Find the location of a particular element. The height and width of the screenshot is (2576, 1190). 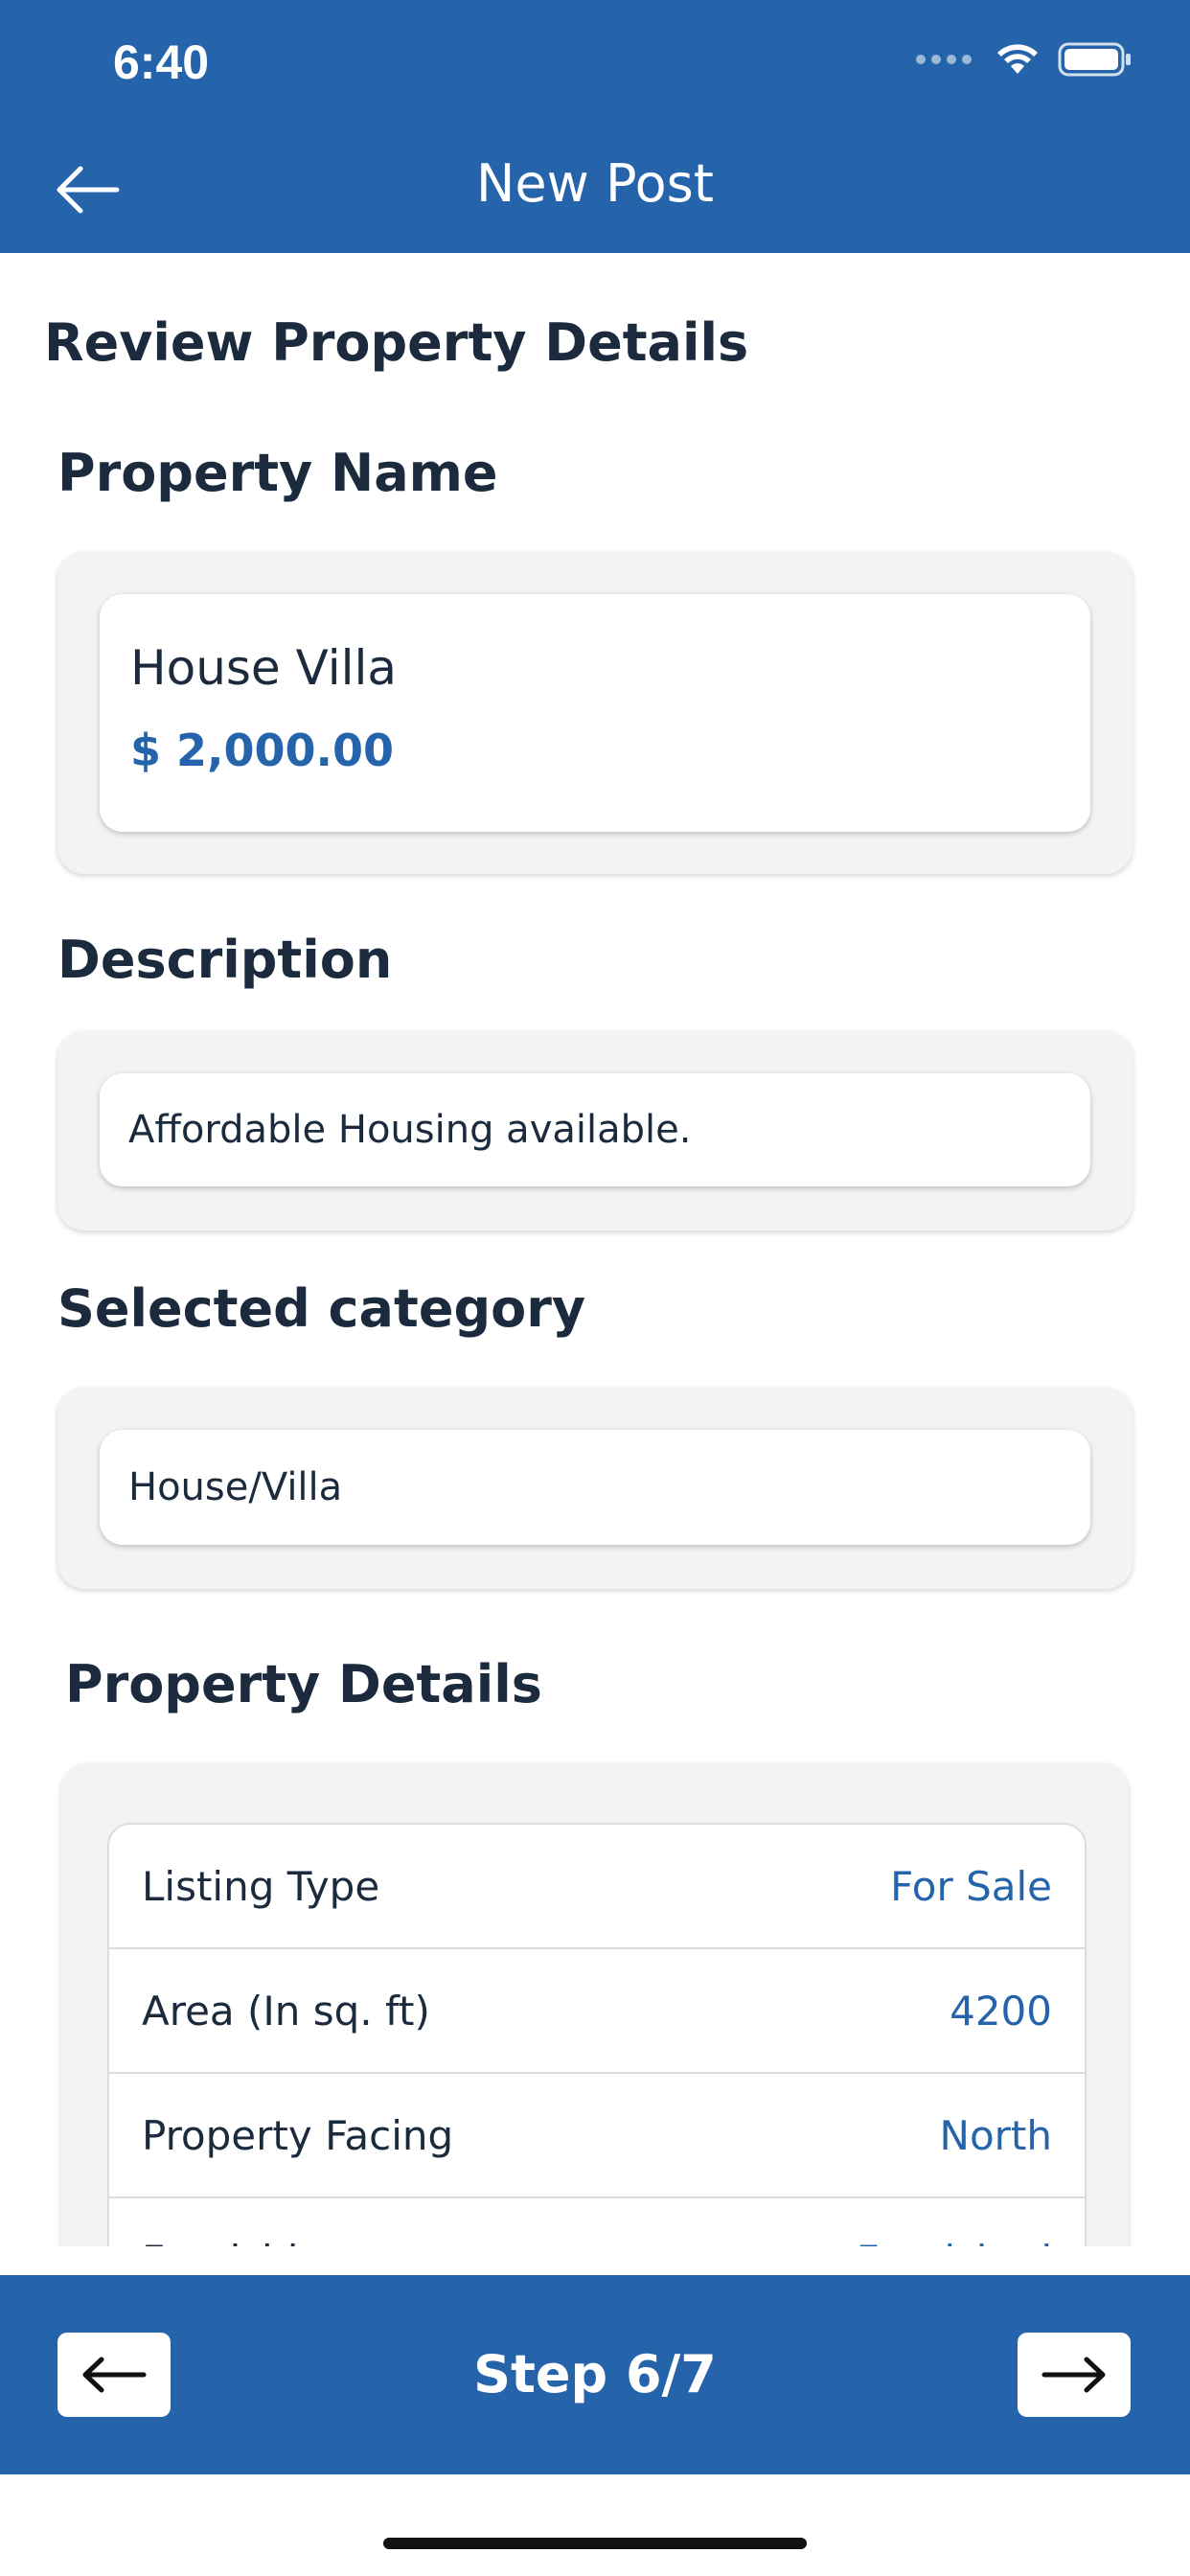

home-indicator is located at coordinates (595, 2543).